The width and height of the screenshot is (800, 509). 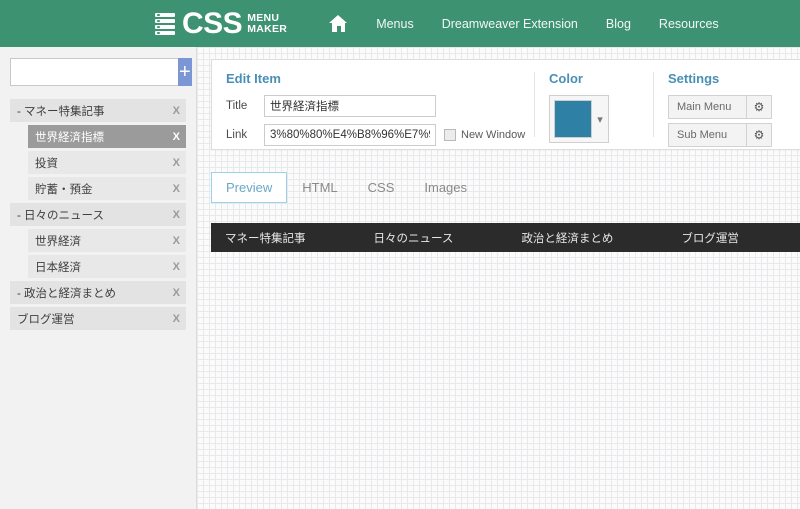 I want to click on color-section: Color ▾, so click(x=594, y=104).